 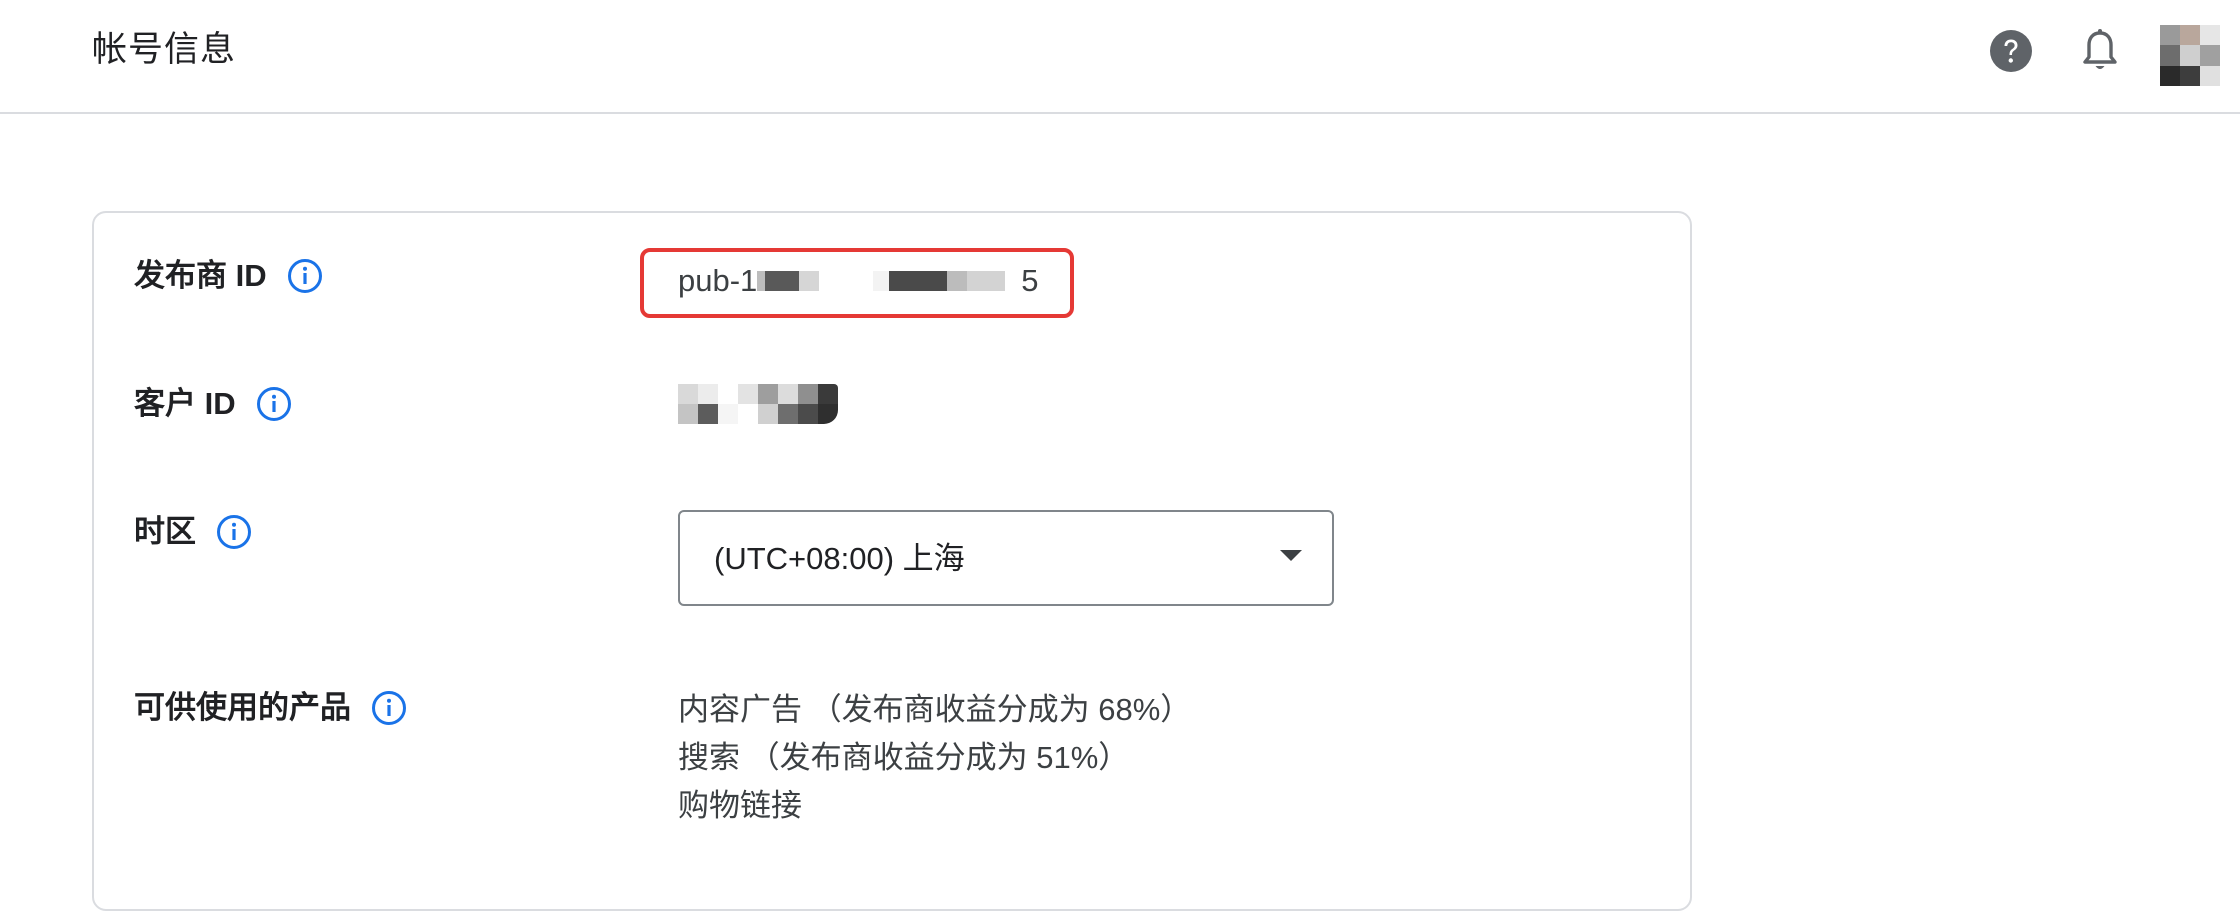 What do you see at coordinates (758, 404) in the screenshot?
I see `customer-id-value-redacted` at bounding box center [758, 404].